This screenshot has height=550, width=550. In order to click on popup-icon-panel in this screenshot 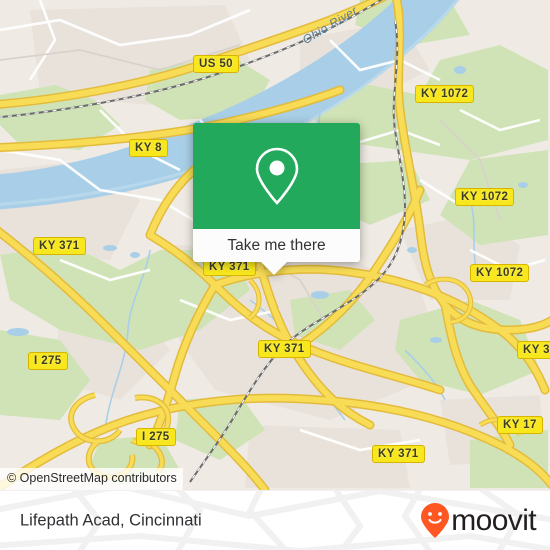, I will do `click(276, 176)`.